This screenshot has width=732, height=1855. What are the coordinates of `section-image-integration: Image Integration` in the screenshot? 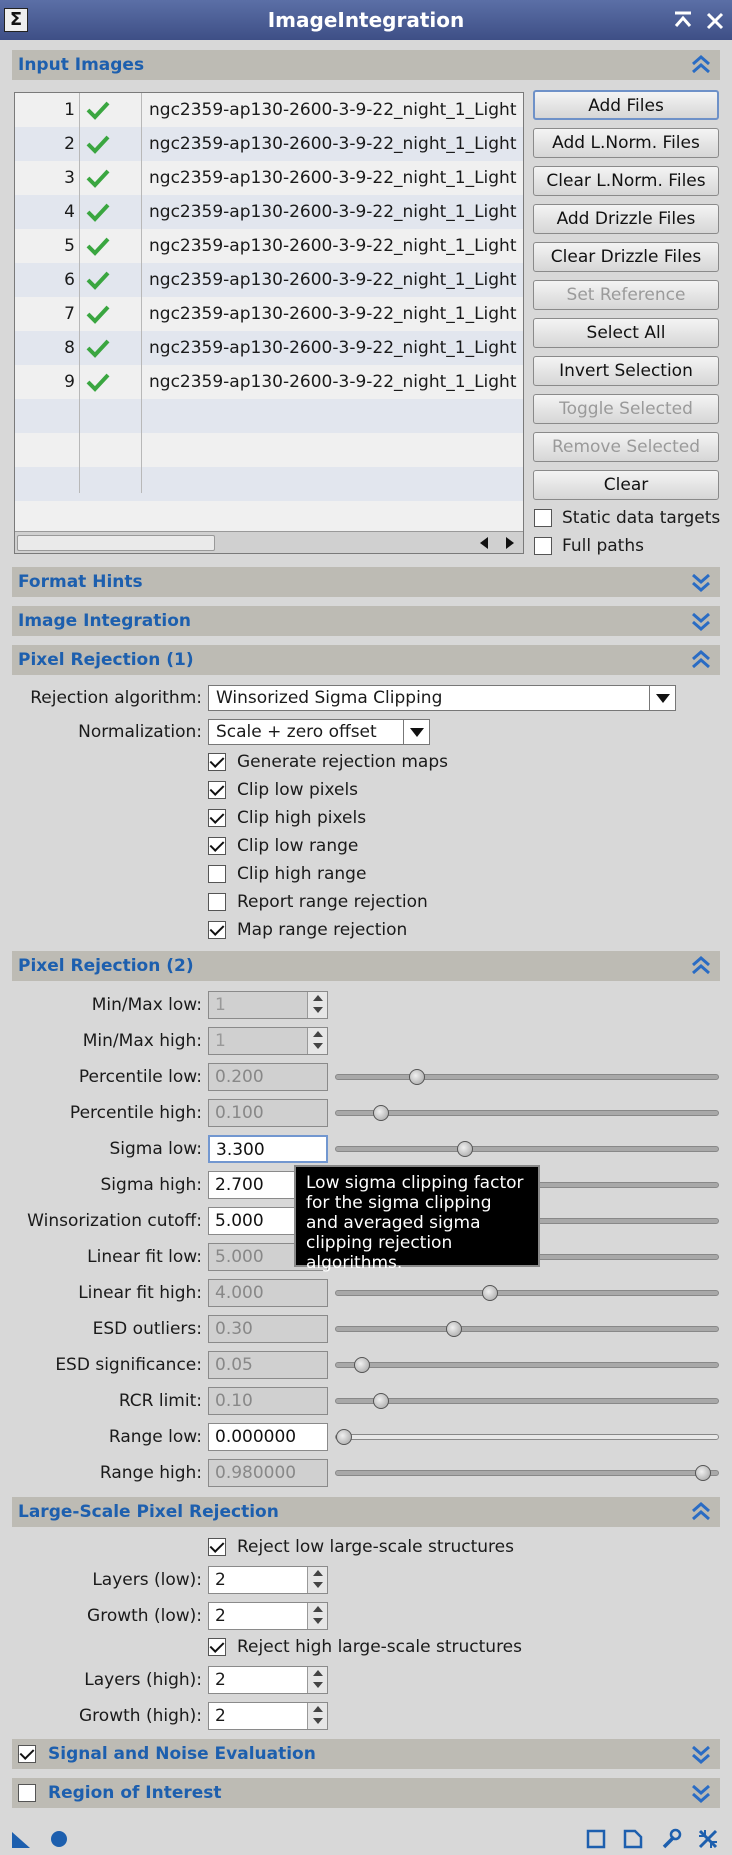 It's located at (366, 621).